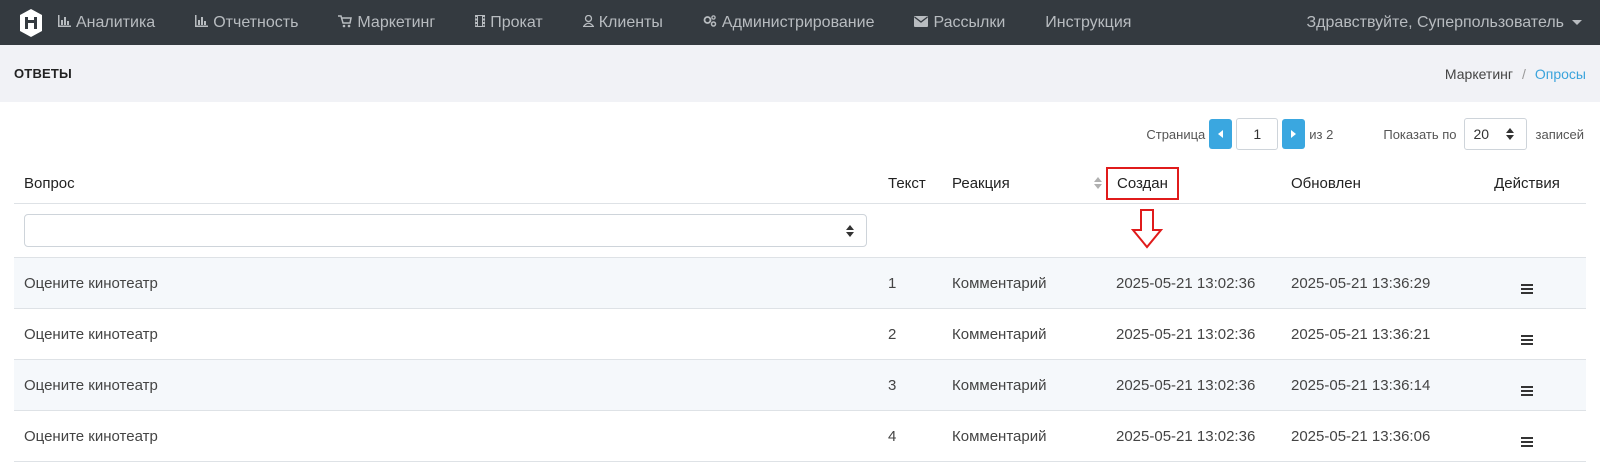 This screenshot has height=470, width=1600. I want to click on records-label: записей, so click(1559, 134).